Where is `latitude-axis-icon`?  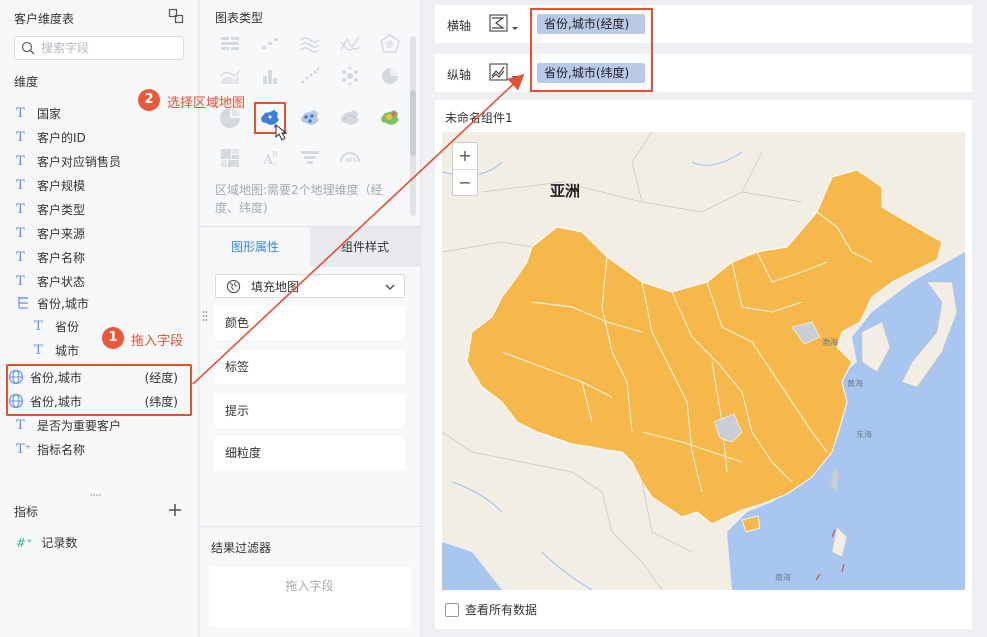 latitude-axis-icon is located at coordinates (504, 73).